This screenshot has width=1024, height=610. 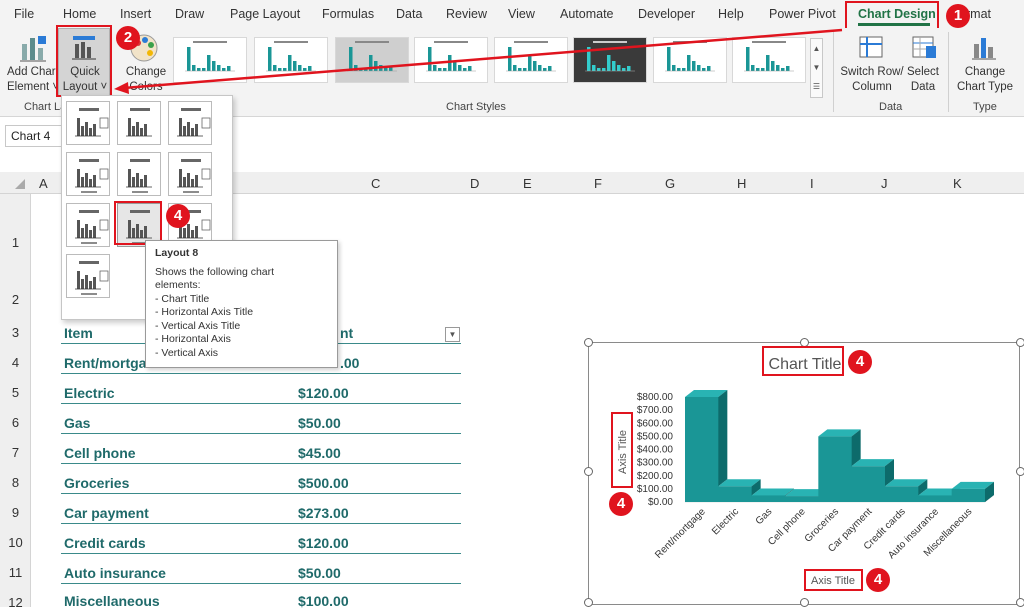 What do you see at coordinates (812, 183) in the screenshot?
I see `col-header-i: I` at bounding box center [812, 183].